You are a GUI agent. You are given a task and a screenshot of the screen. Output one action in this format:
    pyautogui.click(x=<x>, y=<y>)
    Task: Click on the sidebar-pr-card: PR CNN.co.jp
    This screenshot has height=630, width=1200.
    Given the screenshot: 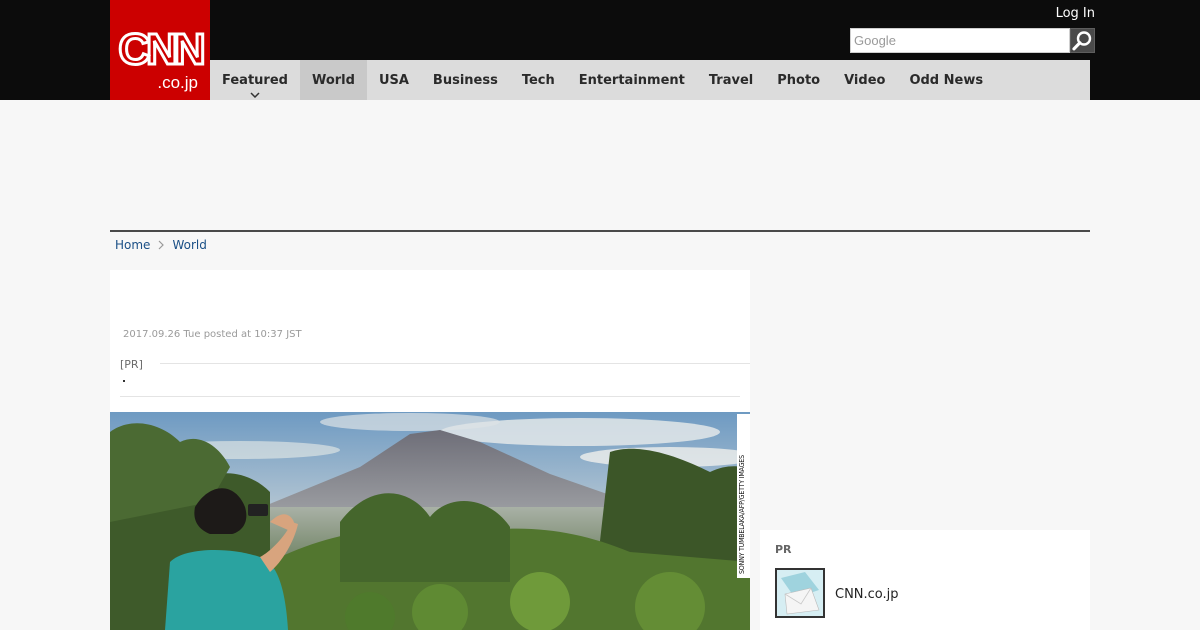 What is the action you would take?
    pyautogui.click(x=925, y=580)
    